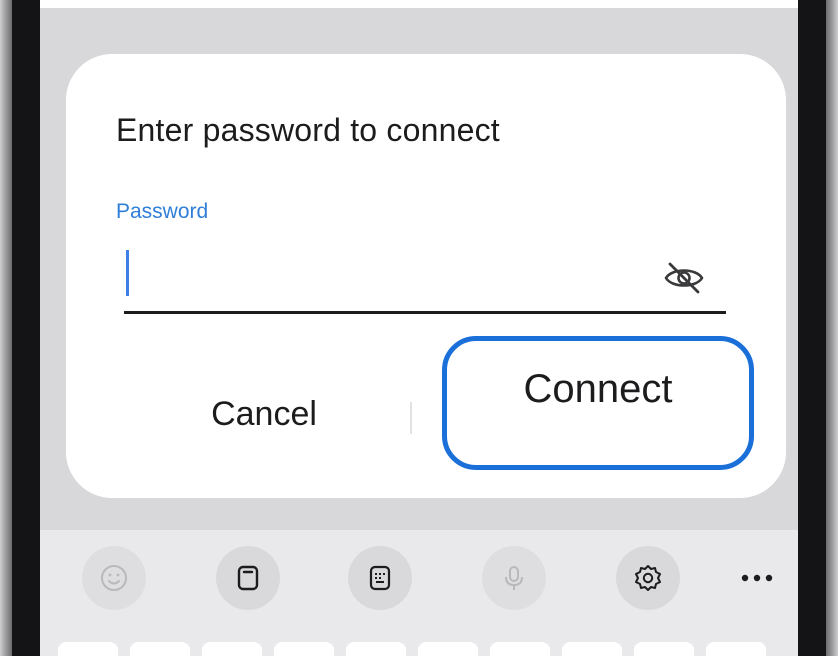 This screenshot has height=656, width=838. Describe the element at coordinates (598, 388) in the screenshot. I see `connect-button-label: Connect` at that location.